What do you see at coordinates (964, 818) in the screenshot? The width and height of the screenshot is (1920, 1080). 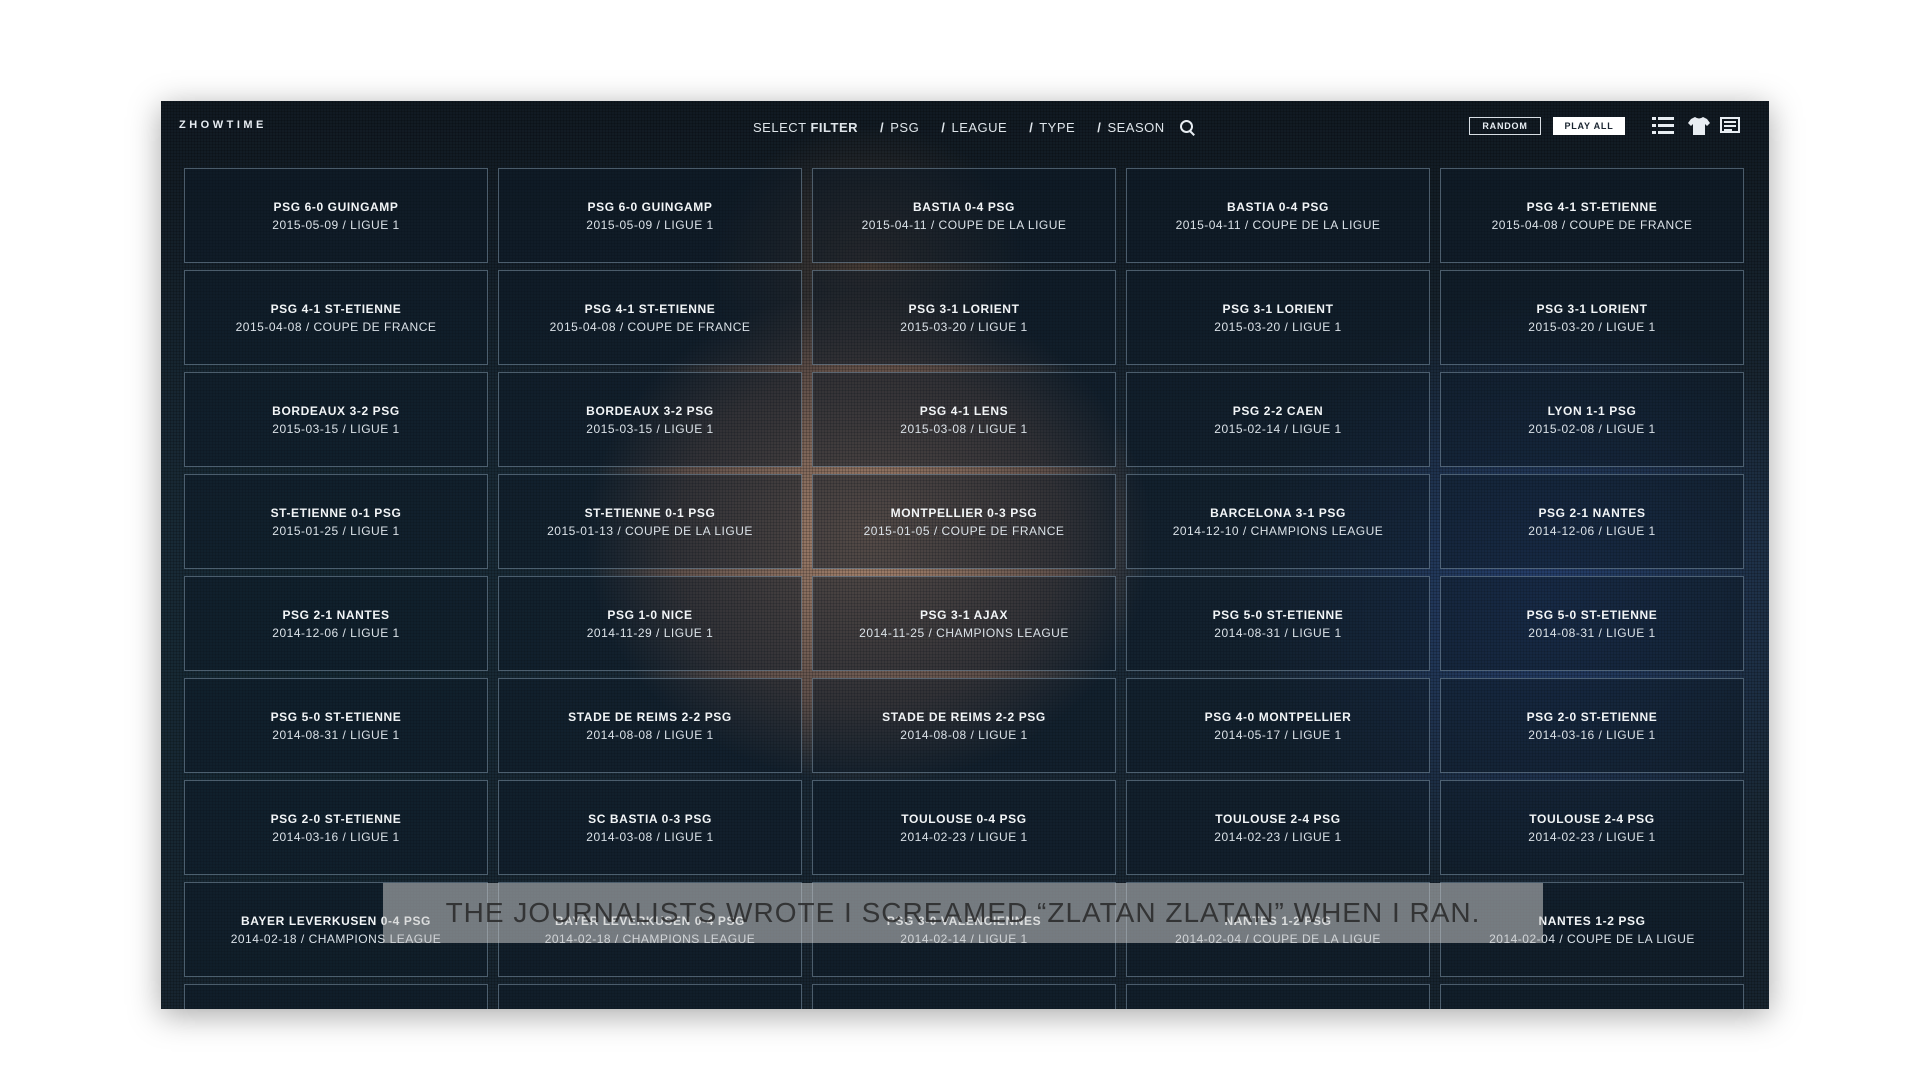 I see `match-title: TOULOUSE 0-4 PSG` at bounding box center [964, 818].